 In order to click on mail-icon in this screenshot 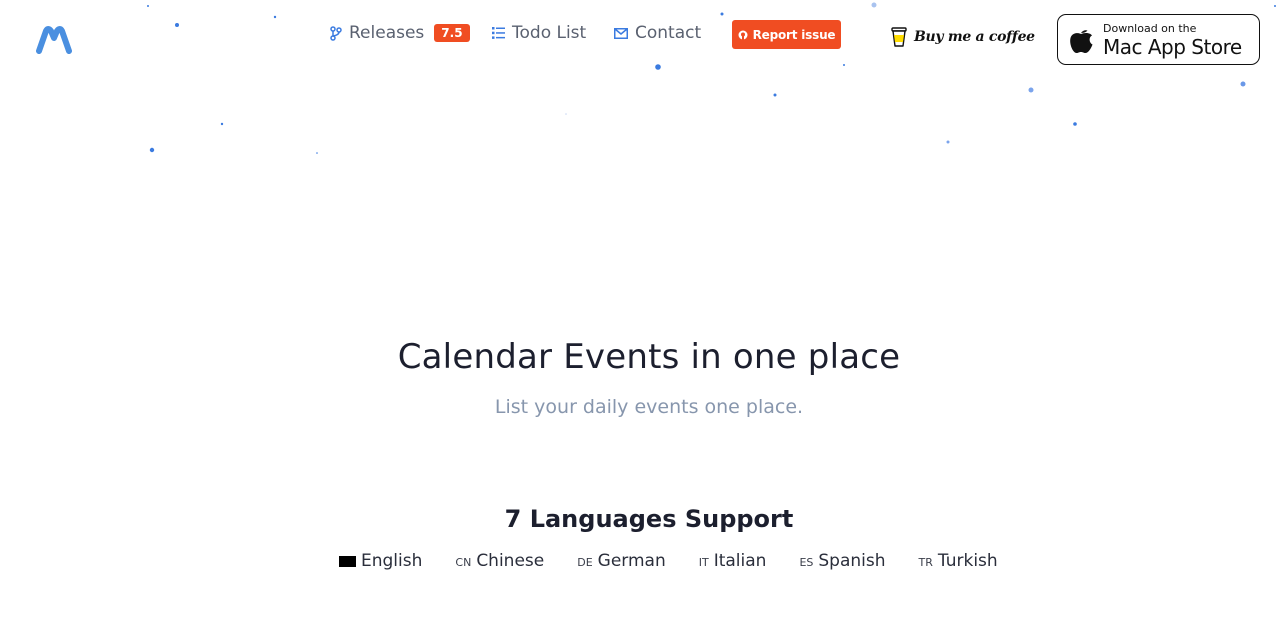, I will do `click(621, 33)`.